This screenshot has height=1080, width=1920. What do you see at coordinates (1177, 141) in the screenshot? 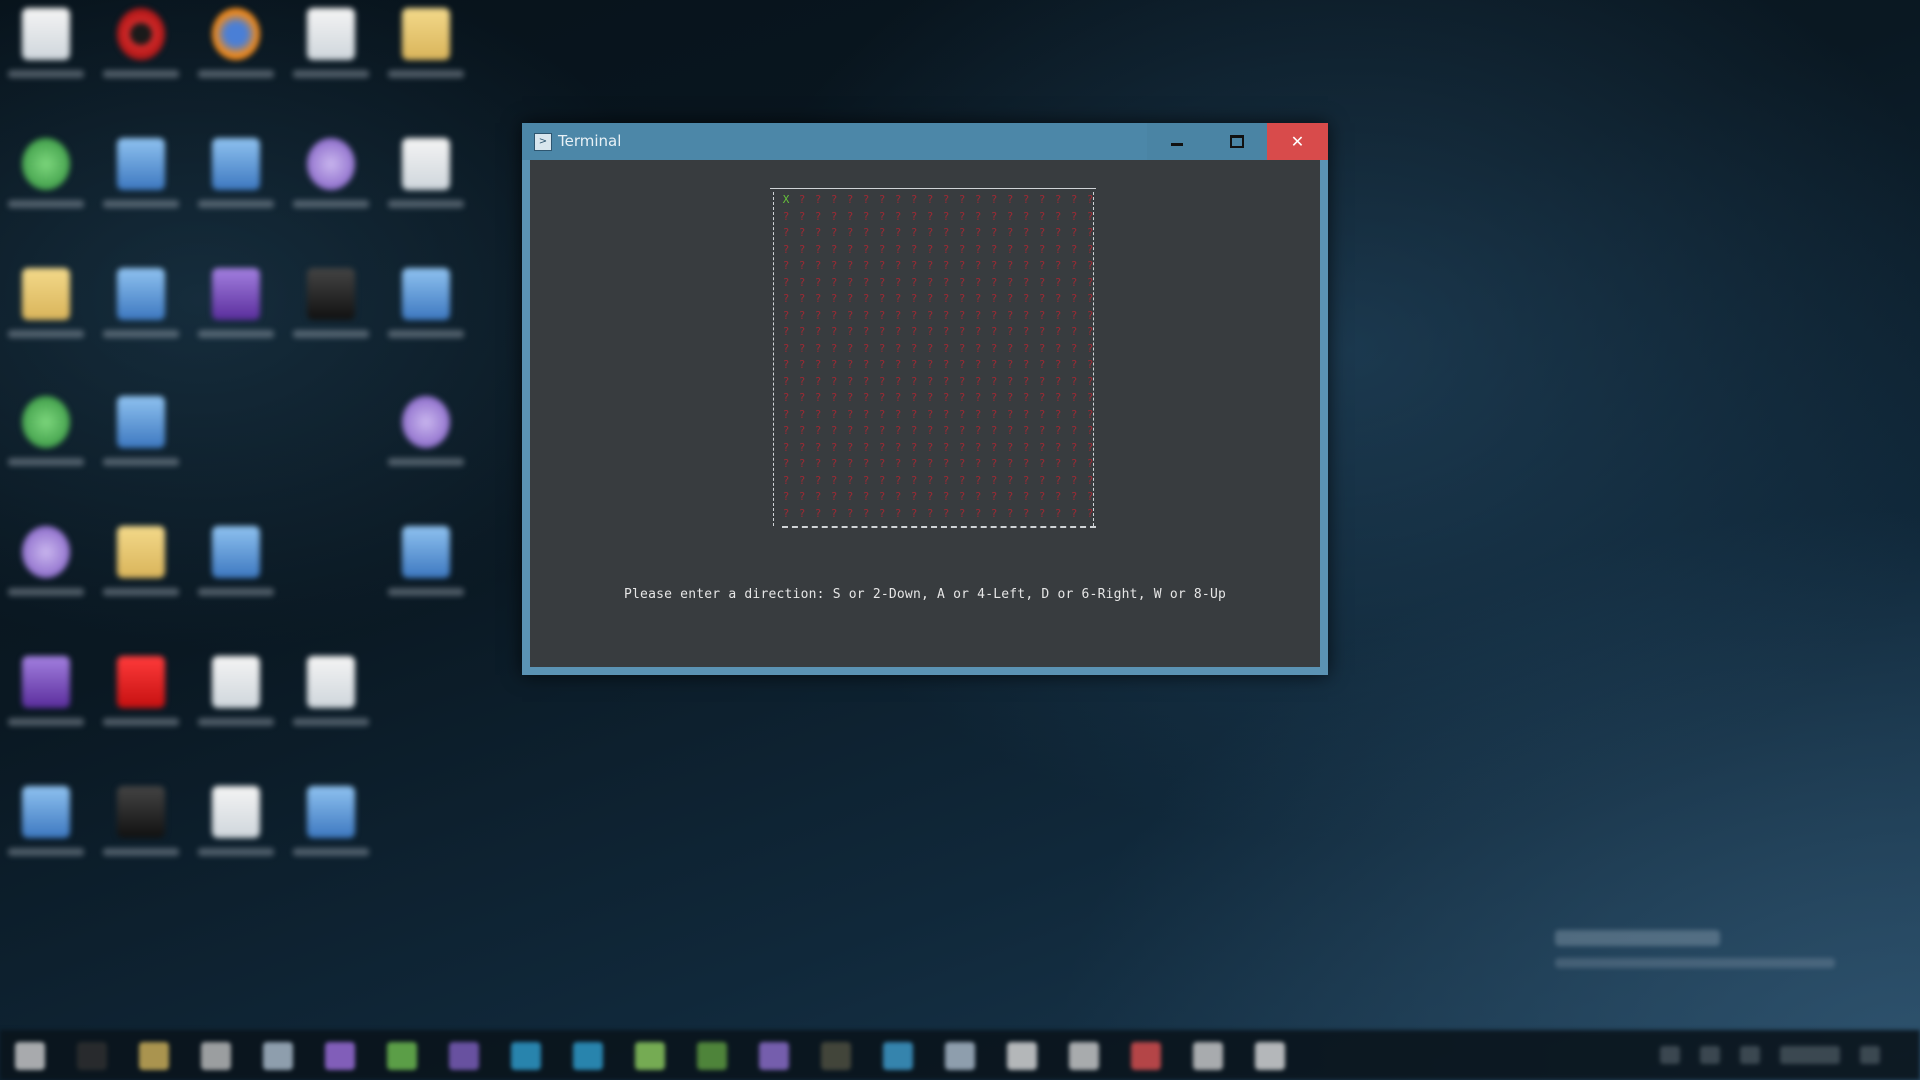
I see `minimize-button` at bounding box center [1177, 141].